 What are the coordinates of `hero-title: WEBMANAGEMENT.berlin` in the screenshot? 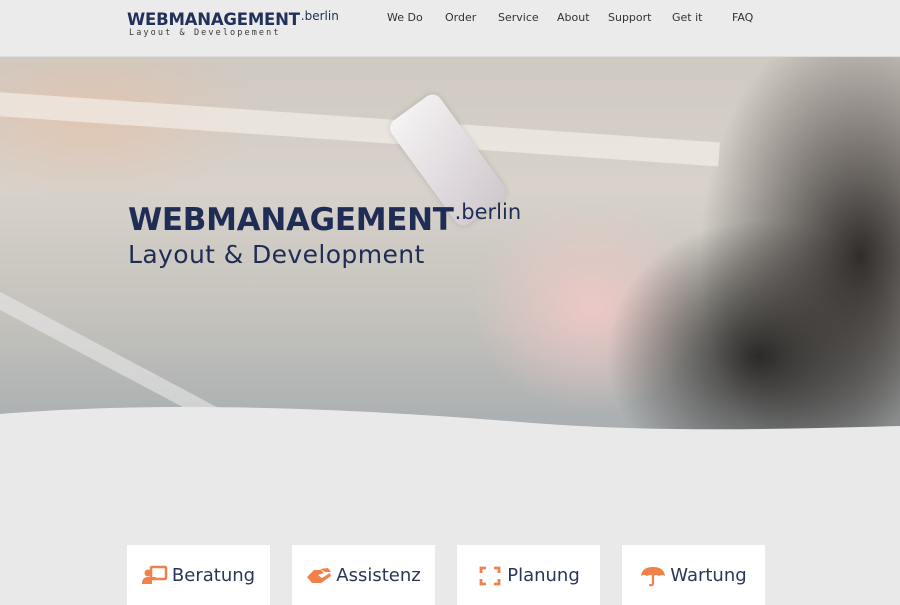 It's located at (325, 219).